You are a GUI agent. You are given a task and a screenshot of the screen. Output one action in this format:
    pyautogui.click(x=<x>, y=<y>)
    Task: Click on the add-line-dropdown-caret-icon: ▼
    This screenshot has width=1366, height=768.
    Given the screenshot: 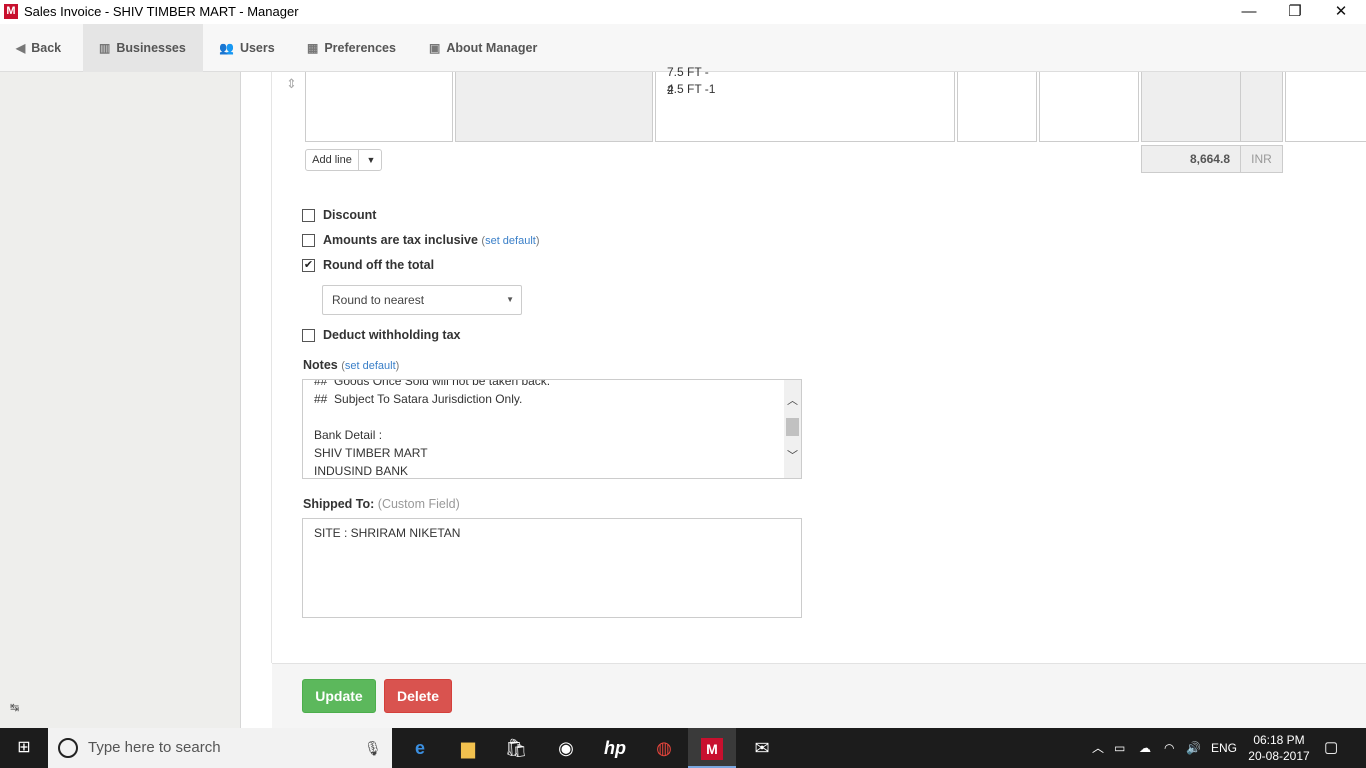 What is the action you would take?
    pyautogui.click(x=371, y=160)
    